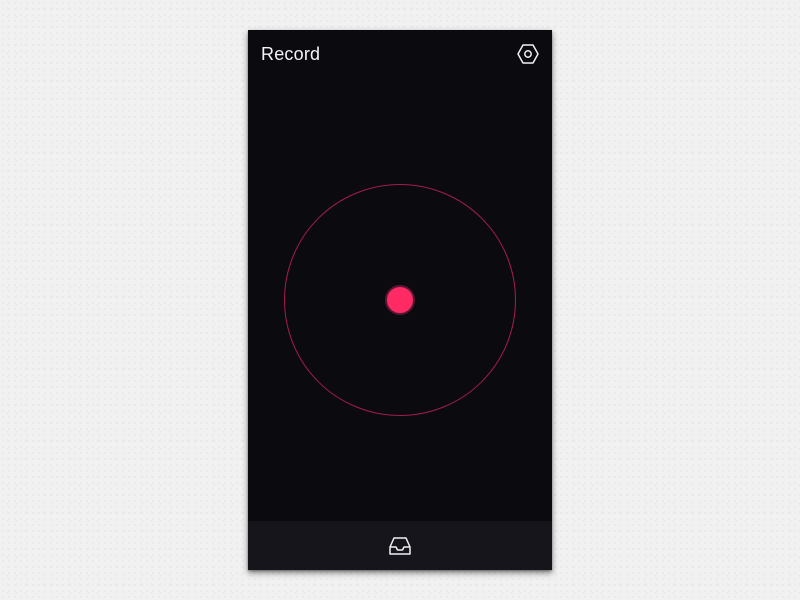  I want to click on settings-button, so click(528, 54).